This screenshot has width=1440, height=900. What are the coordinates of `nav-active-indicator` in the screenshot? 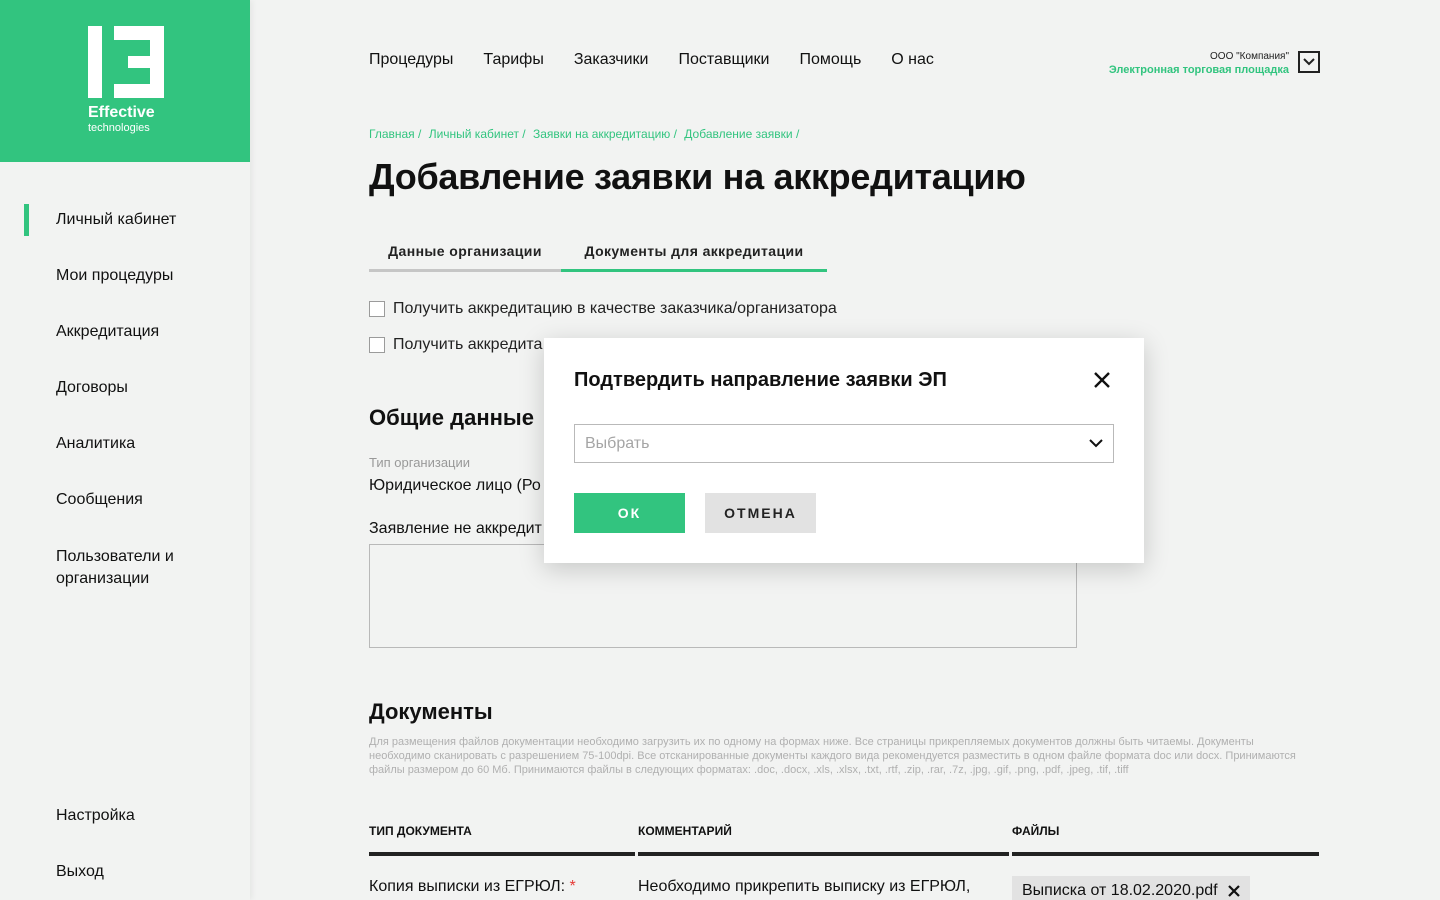 It's located at (26, 220).